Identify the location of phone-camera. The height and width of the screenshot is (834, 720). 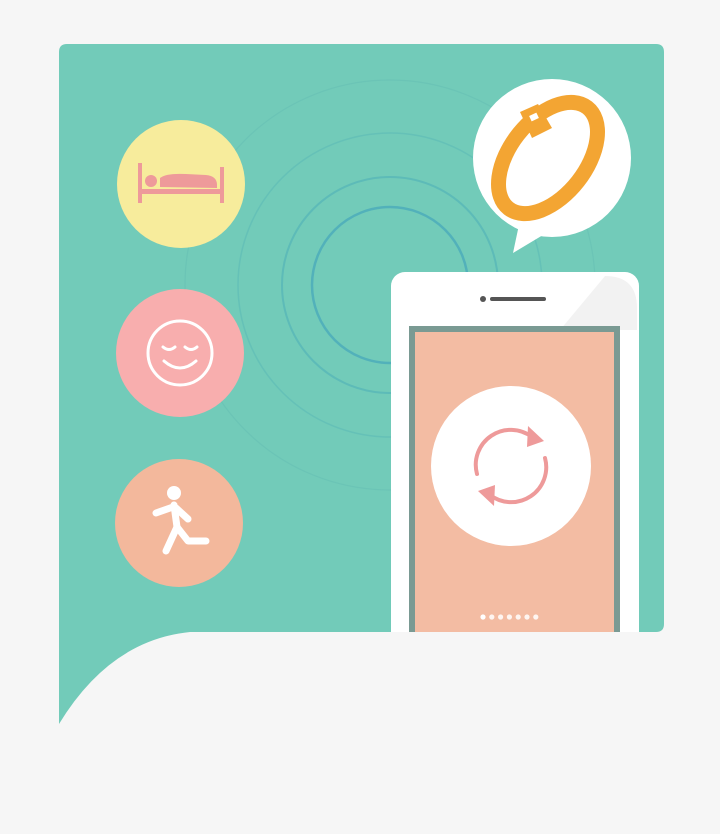
(483, 299).